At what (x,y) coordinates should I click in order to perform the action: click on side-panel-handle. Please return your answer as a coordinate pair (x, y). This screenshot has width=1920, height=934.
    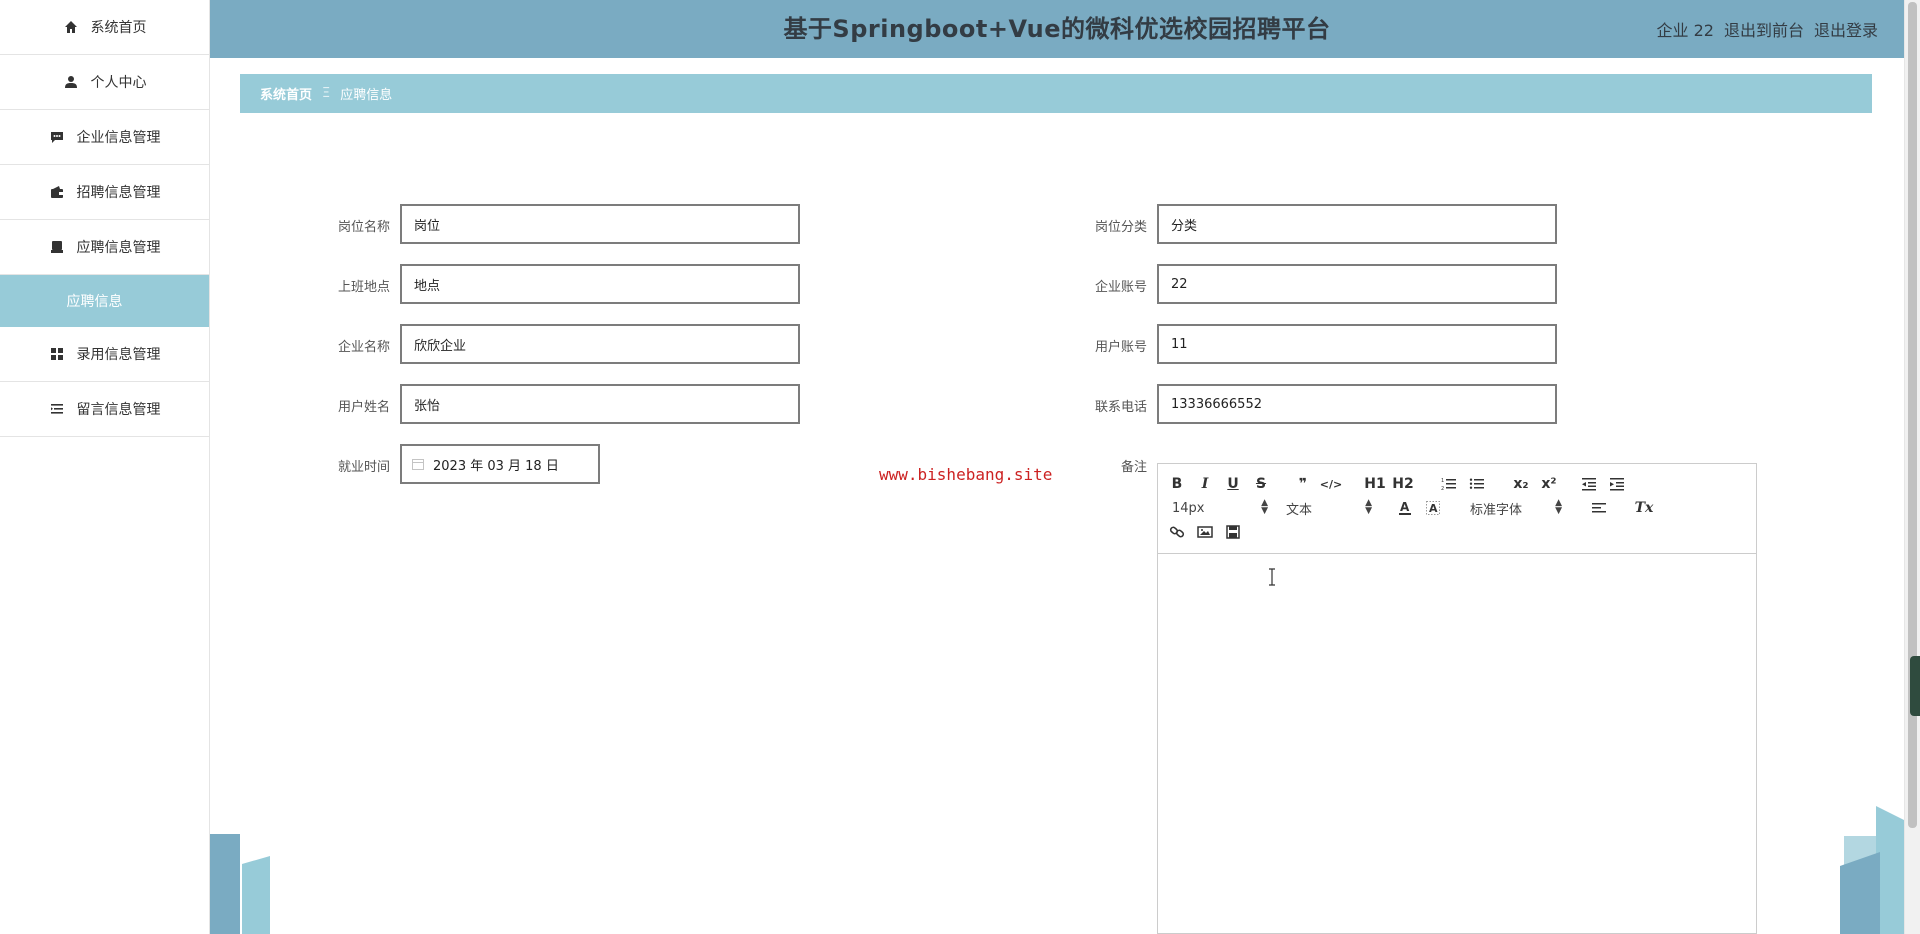
    Looking at the image, I should click on (1915, 686).